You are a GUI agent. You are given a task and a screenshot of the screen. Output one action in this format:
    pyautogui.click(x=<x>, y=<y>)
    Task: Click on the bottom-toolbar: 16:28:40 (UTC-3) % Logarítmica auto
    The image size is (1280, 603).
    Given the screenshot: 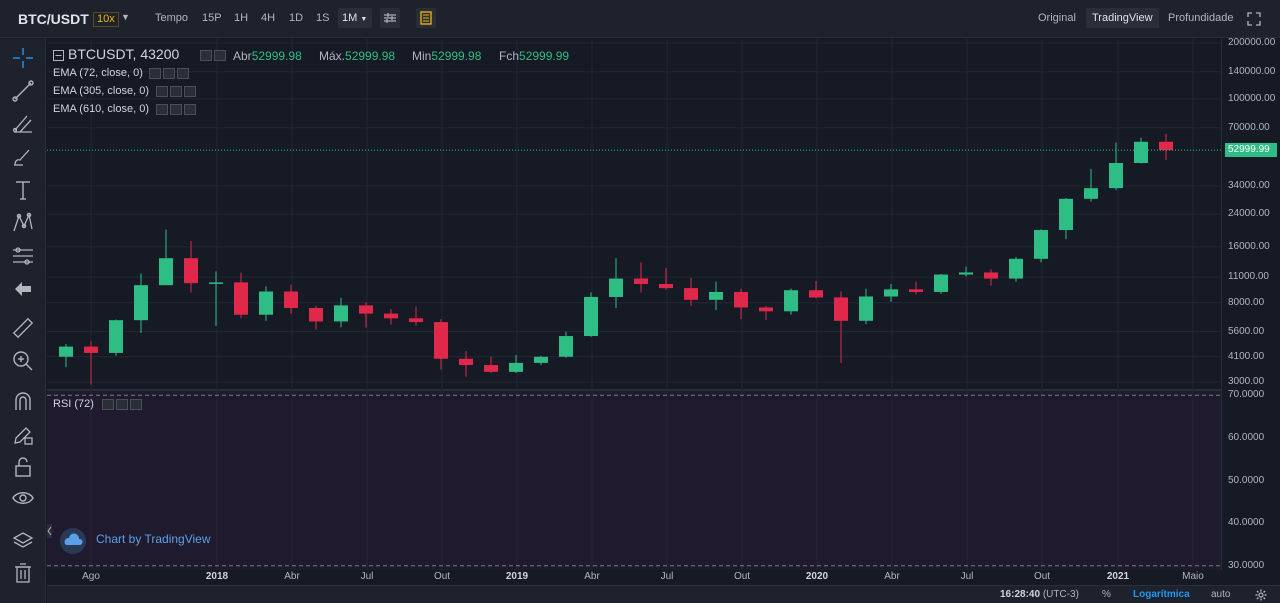 What is the action you would take?
    pyautogui.click(x=663, y=594)
    